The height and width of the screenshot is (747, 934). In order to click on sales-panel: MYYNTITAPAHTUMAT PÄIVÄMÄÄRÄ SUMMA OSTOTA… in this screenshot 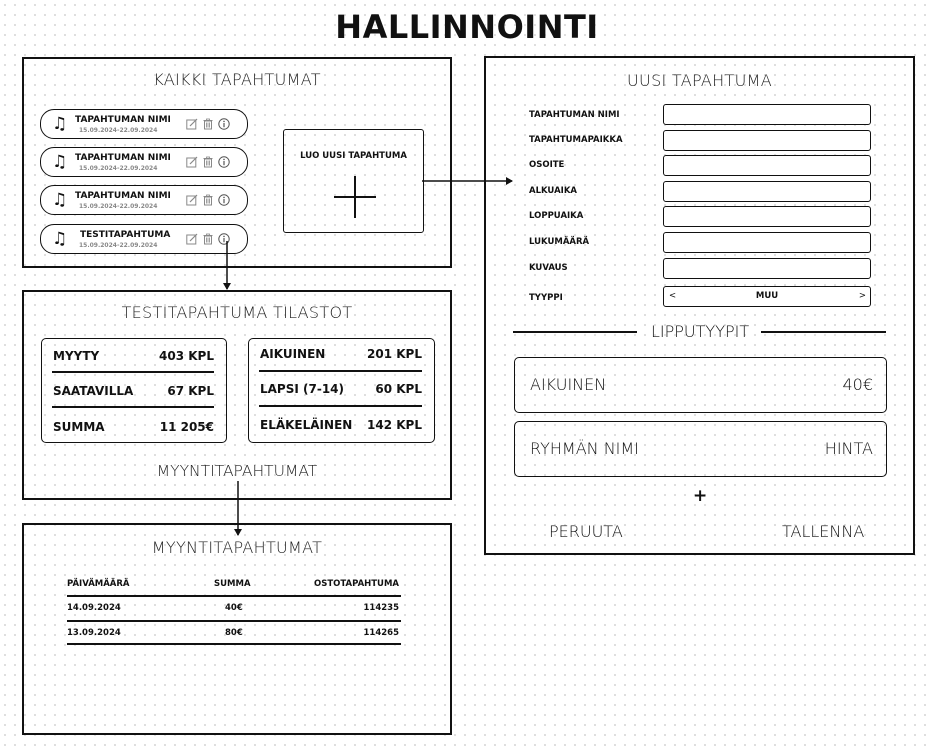, I will do `click(237, 629)`.